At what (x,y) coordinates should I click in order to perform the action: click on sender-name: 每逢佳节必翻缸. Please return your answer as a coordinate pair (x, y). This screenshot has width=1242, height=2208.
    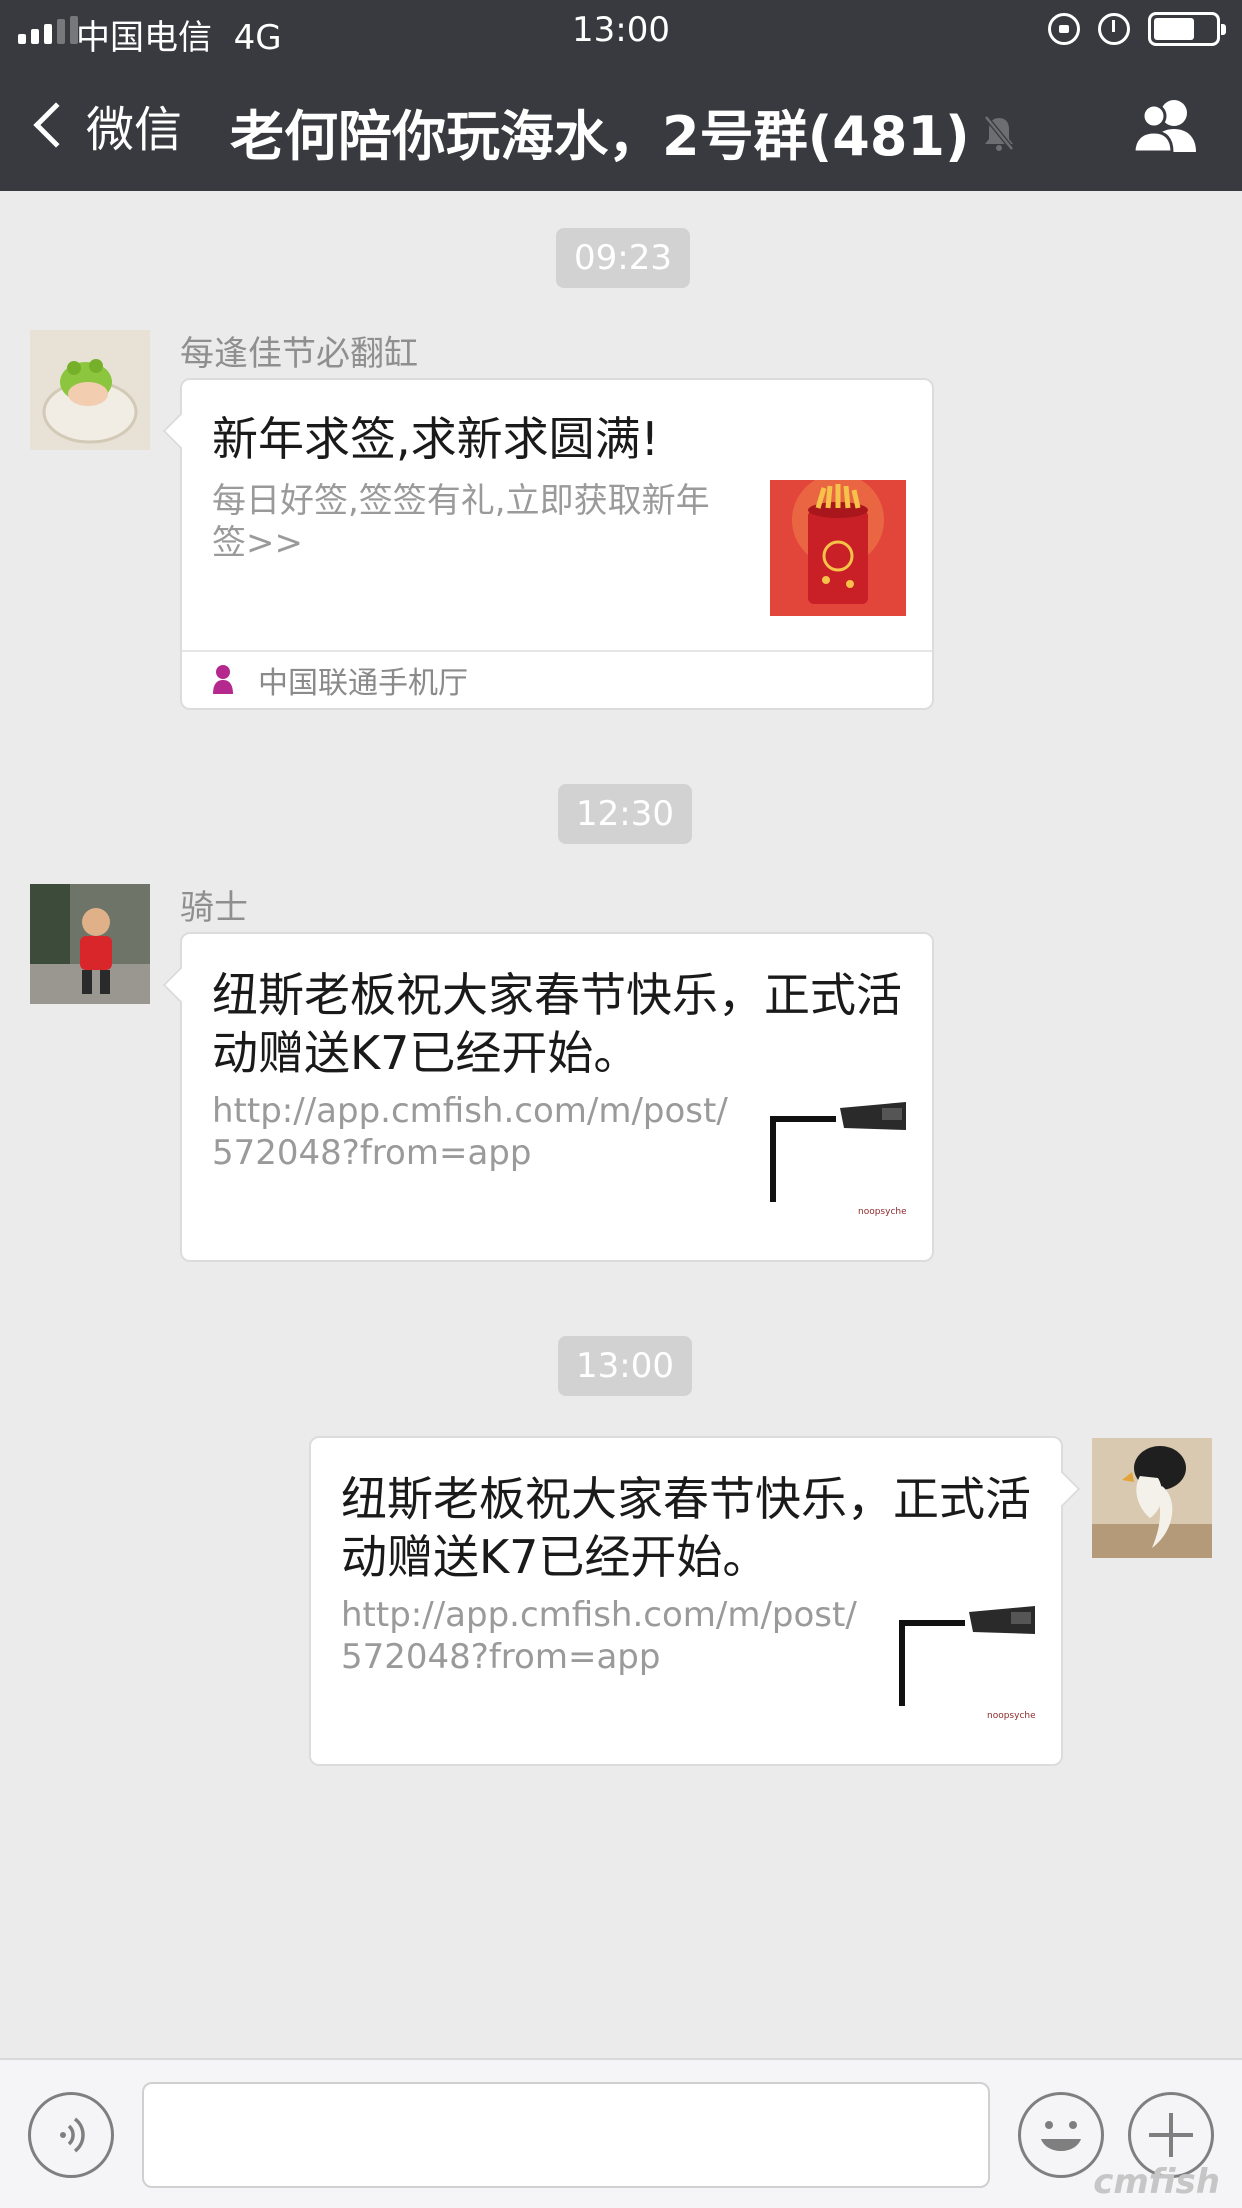
    Looking at the image, I should click on (299, 354).